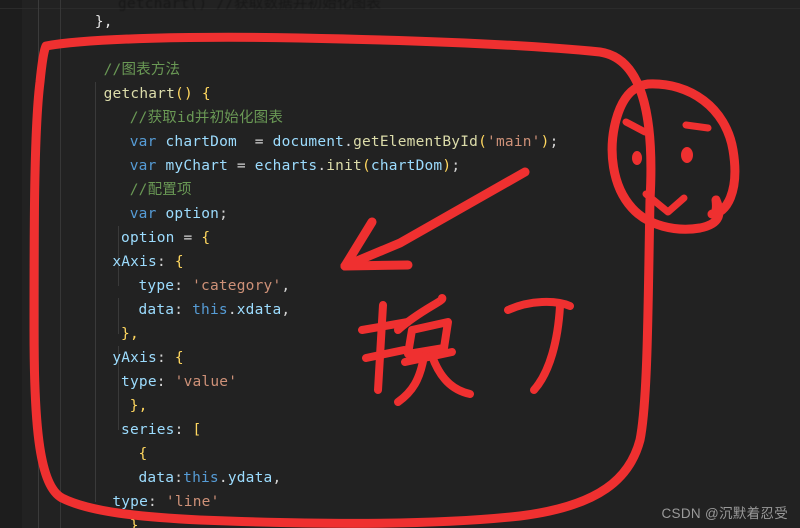 This screenshot has height=528, width=800. What do you see at coordinates (192, 502) in the screenshot?
I see `code-token: 'line'` at bounding box center [192, 502].